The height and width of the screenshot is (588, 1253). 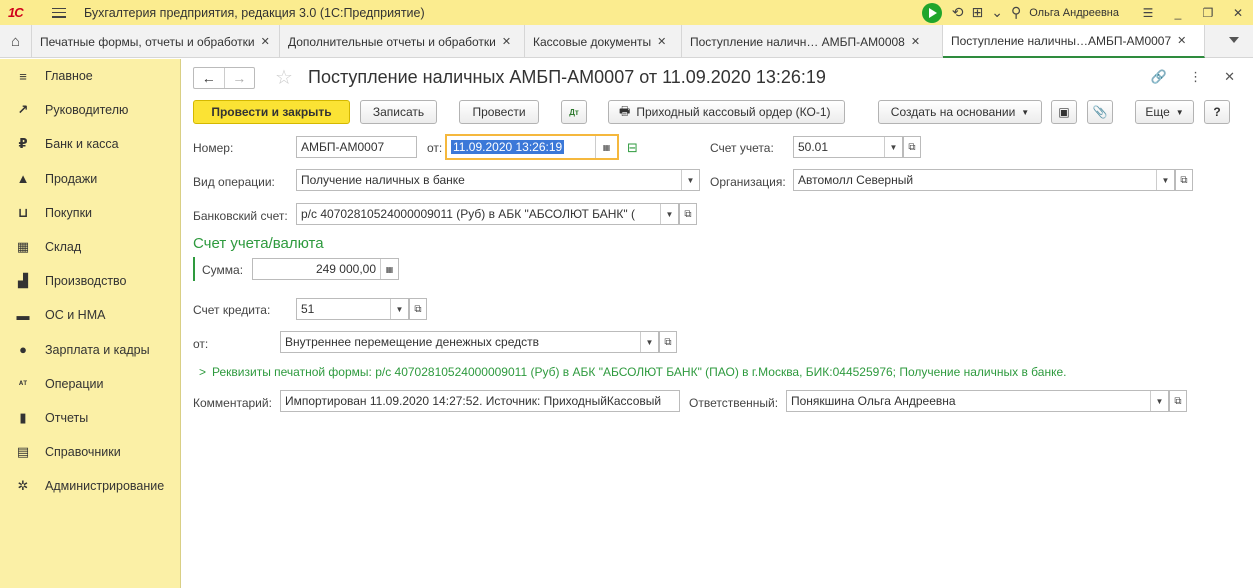 I want to click on number-field: АМБП-АМ0007, so click(x=356, y=147).